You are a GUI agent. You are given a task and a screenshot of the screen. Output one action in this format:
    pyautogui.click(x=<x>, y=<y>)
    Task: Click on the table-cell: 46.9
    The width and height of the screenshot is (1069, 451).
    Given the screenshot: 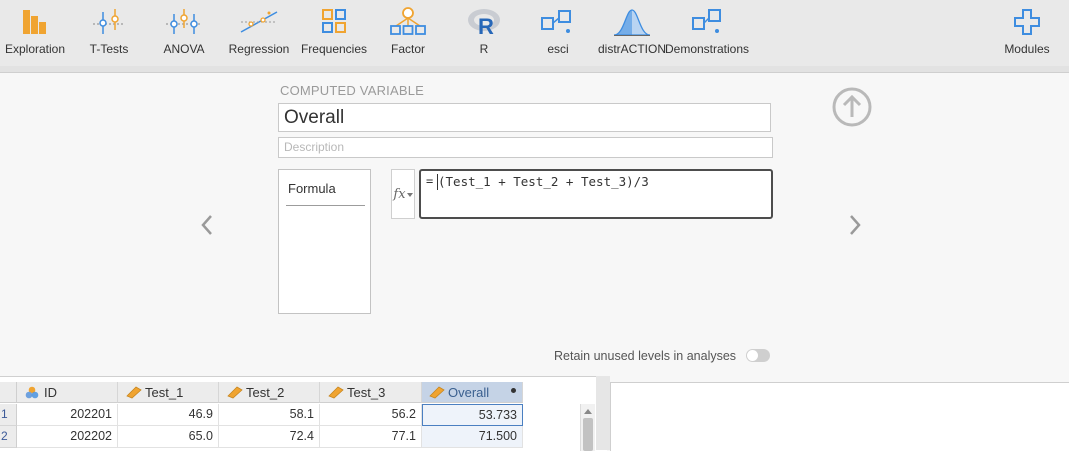 What is the action you would take?
    pyautogui.click(x=168, y=415)
    